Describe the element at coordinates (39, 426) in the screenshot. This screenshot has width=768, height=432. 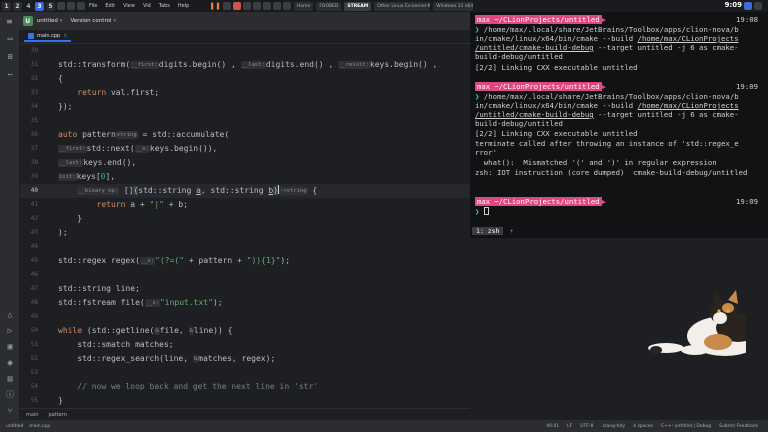
I see `status-file: main.cpp` at that location.